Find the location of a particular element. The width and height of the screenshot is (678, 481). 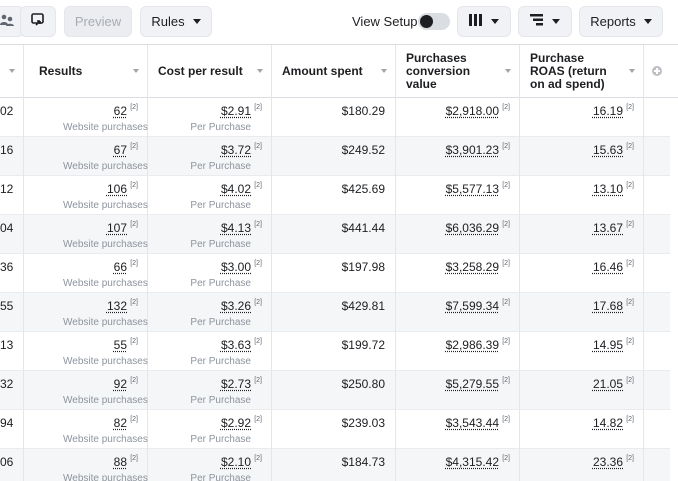

people-icon is located at coordinates (7, 21).